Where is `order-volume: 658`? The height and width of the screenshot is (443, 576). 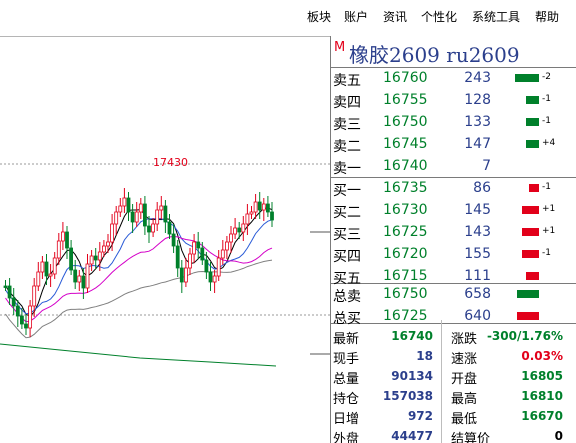 order-volume: 658 is located at coordinates (477, 294).